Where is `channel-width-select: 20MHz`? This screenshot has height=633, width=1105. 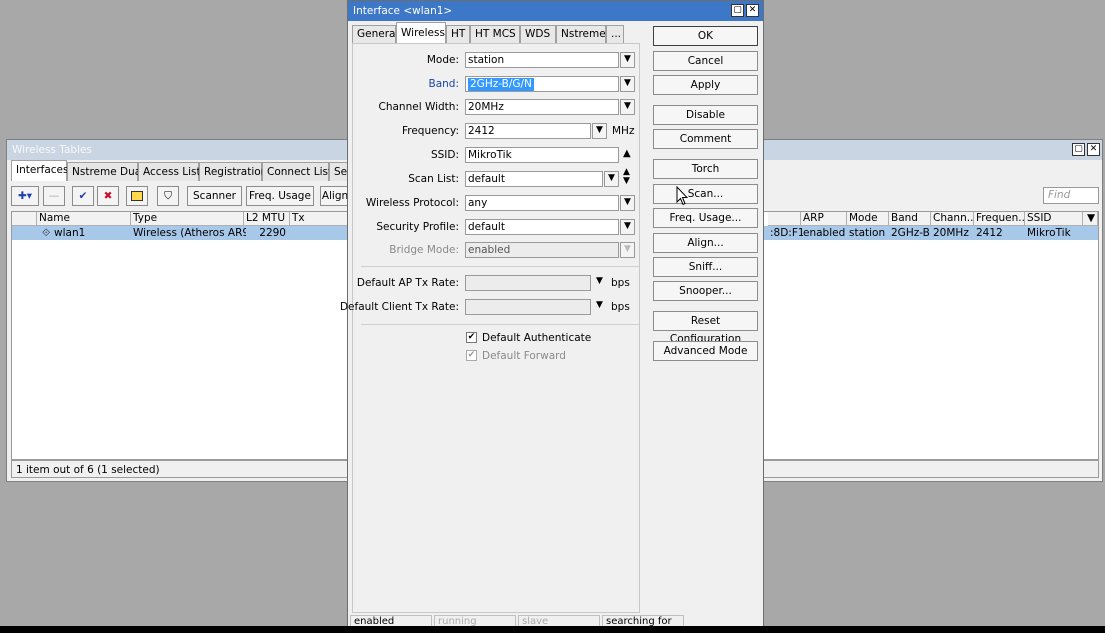 channel-width-select: 20MHz is located at coordinates (542, 107).